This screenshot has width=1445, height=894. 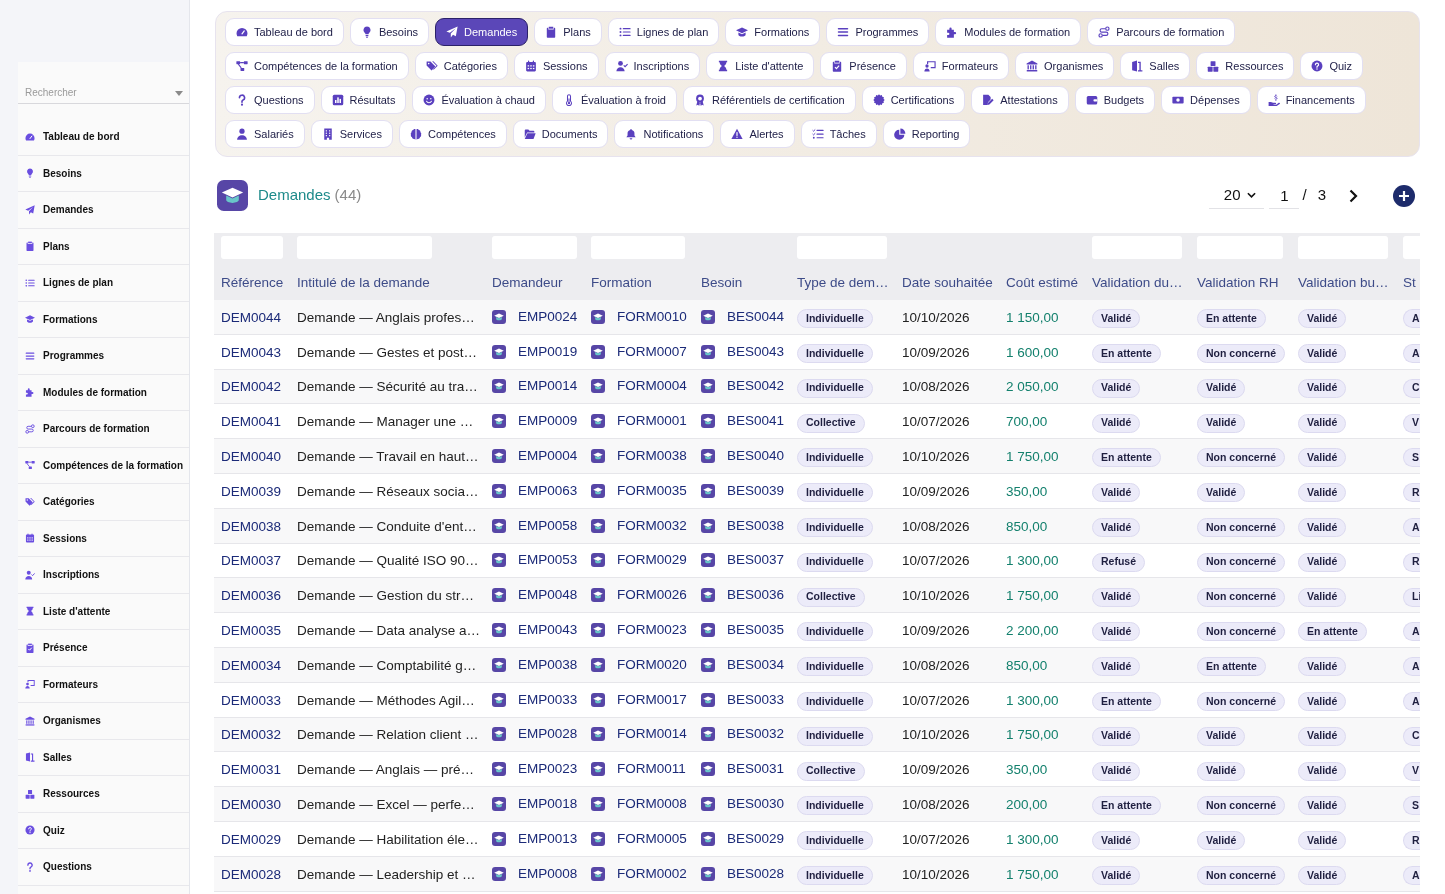 What do you see at coordinates (1008, 32) in the screenshot?
I see `nav-tab: Modules de formation` at bounding box center [1008, 32].